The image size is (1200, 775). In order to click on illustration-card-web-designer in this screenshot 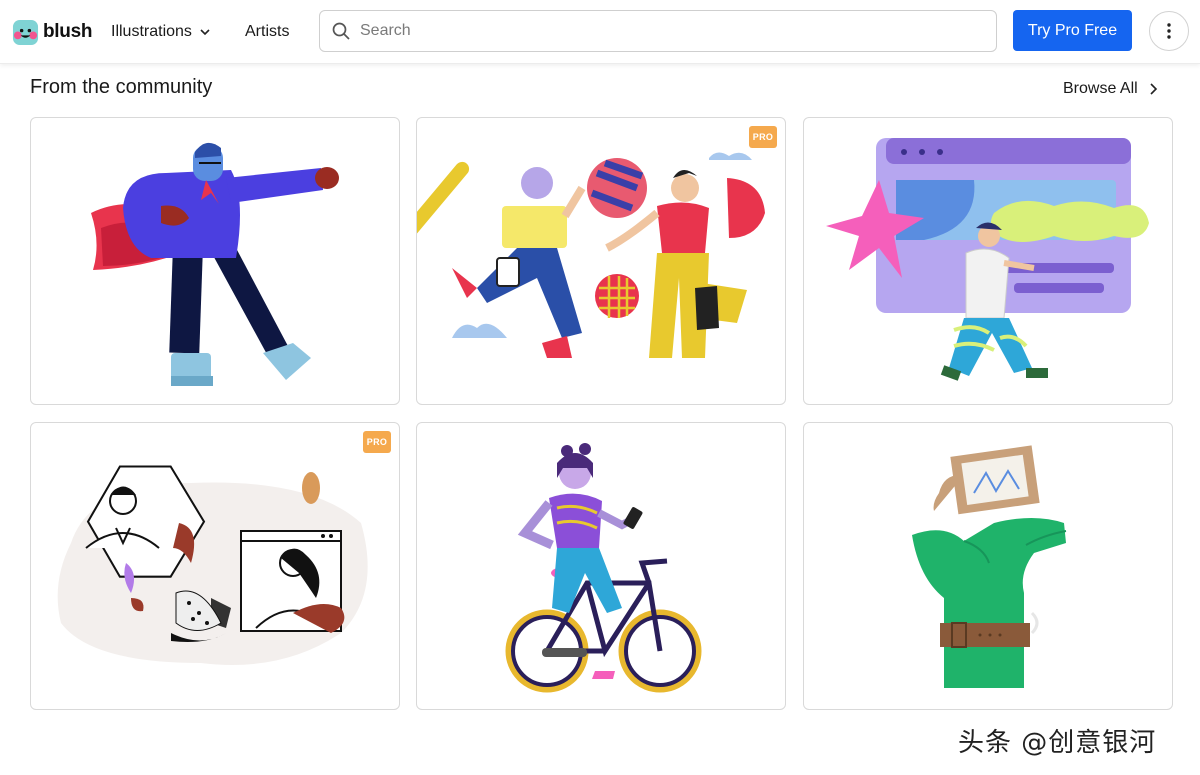, I will do `click(988, 261)`.